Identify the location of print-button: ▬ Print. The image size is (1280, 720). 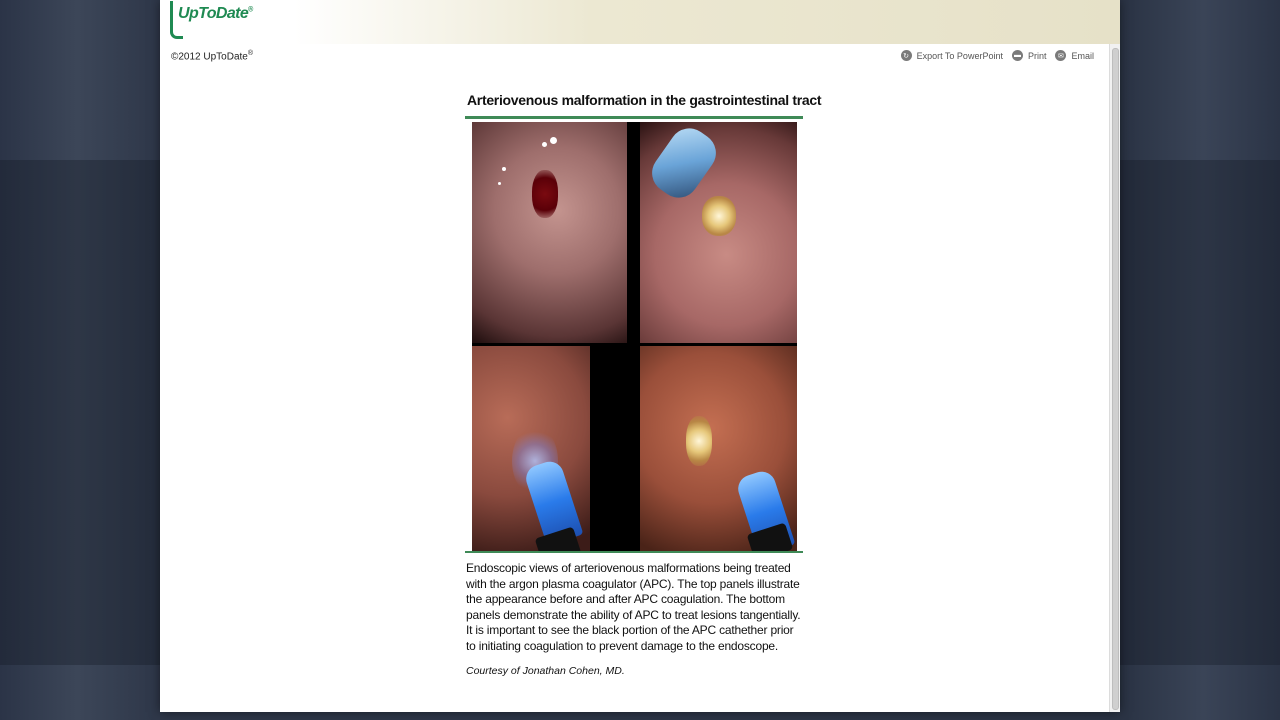
(1029, 55).